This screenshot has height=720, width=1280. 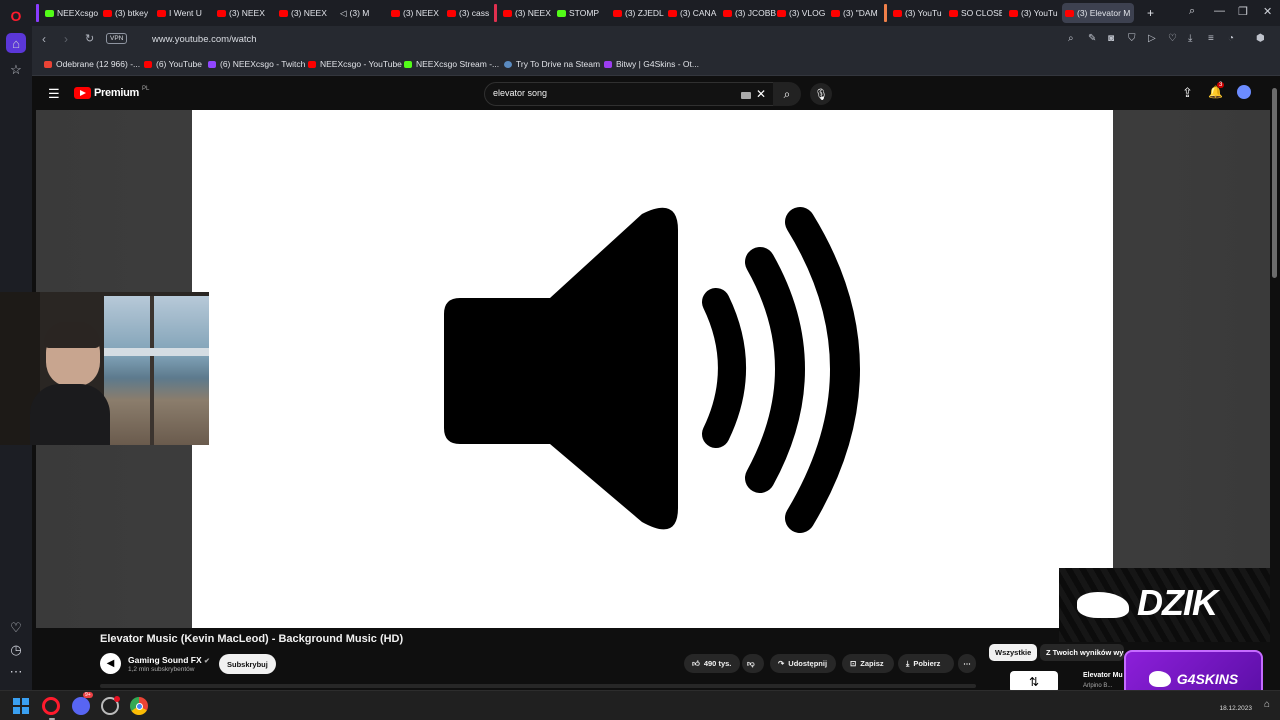 I want to click on app-icon, so click(x=110, y=705).